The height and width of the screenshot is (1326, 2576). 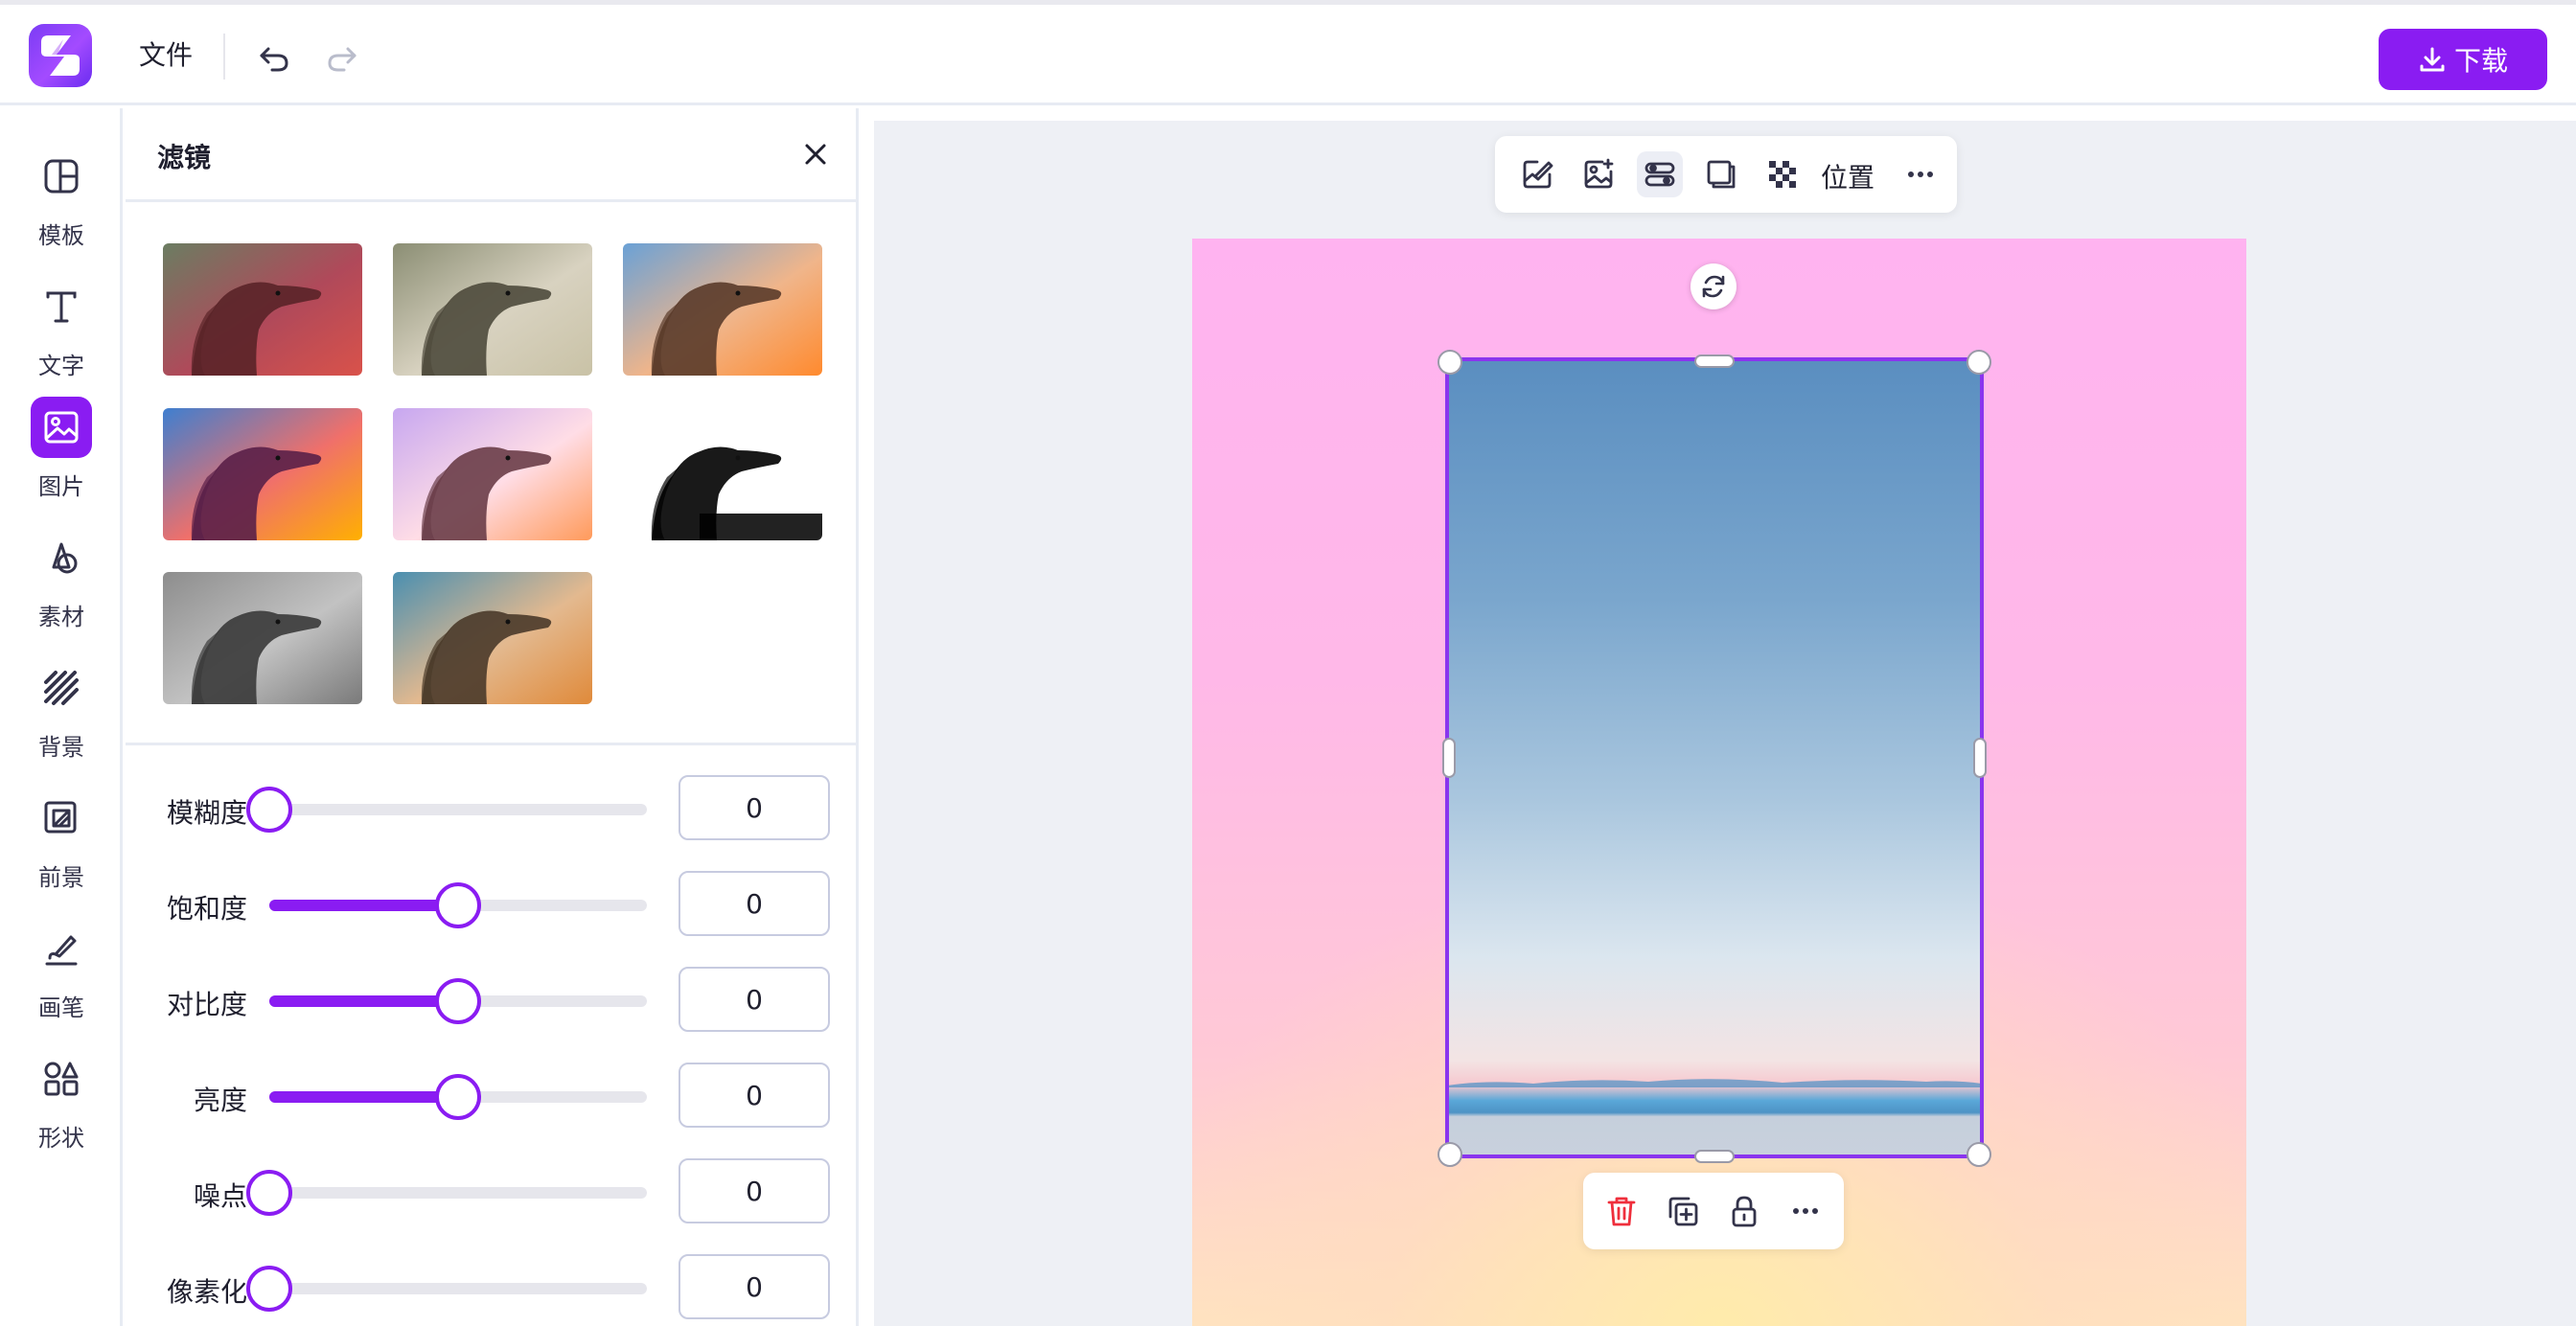 I want to click on slider-label: 亮度, so click(x=220, y=1100).